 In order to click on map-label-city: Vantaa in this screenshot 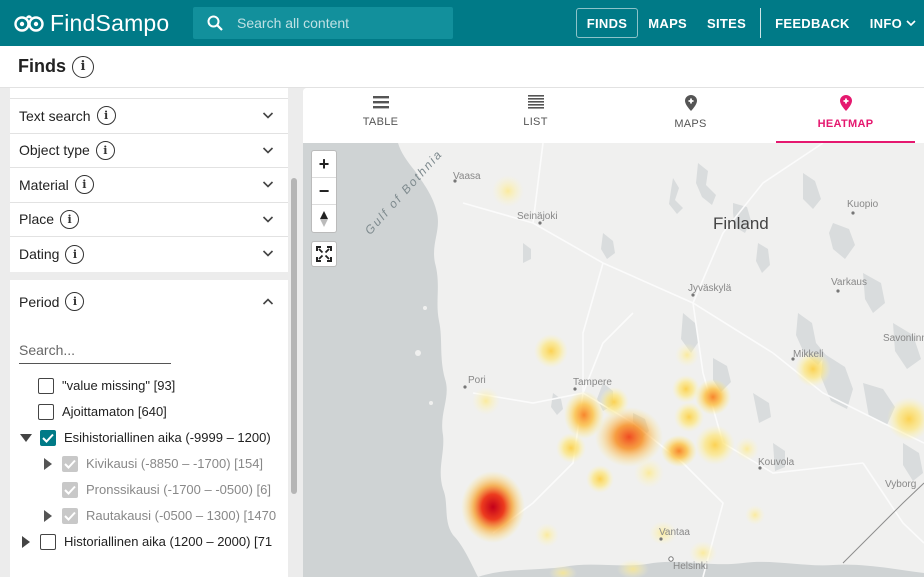, I will do `click(674, 532)`.